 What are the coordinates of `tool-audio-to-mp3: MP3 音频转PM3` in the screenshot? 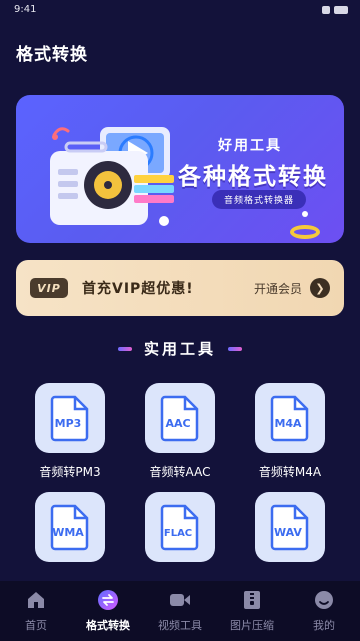 It's located at (70, 431).